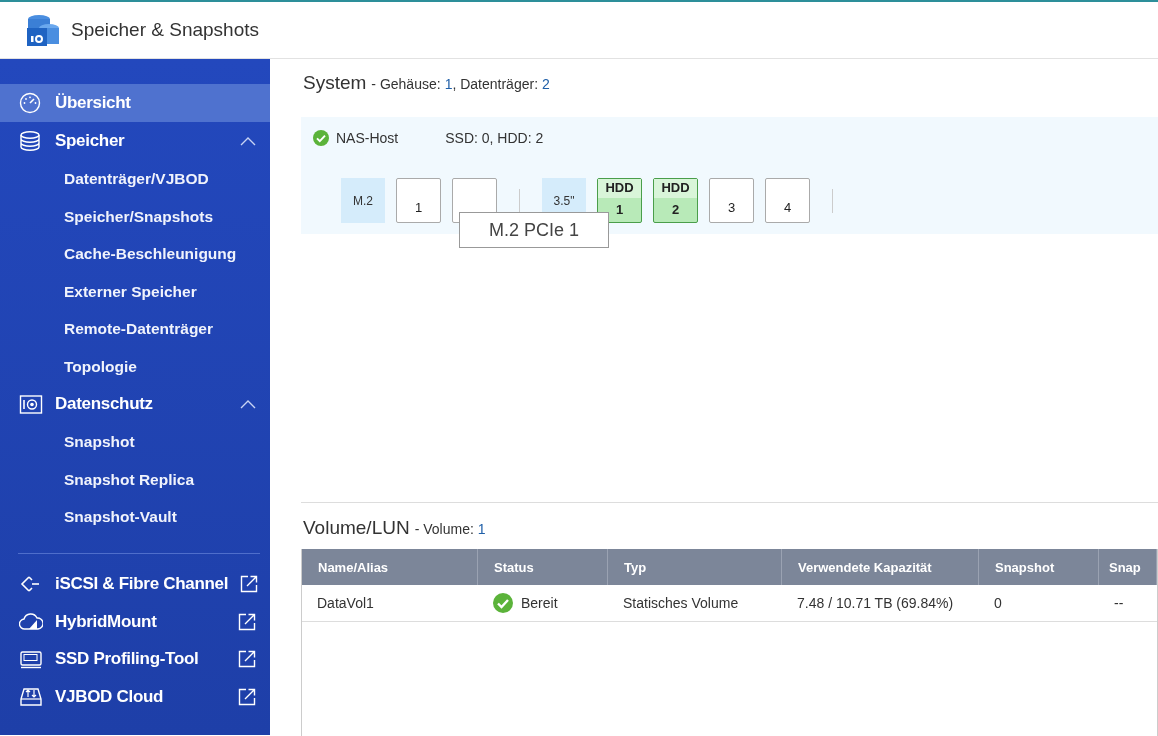 The width and height of the screenshot is (1158, 736). What do you see at coordinates (731, 200) in the screenshot?
I see `empty-slot: 3` at bounding box center [731, 200].